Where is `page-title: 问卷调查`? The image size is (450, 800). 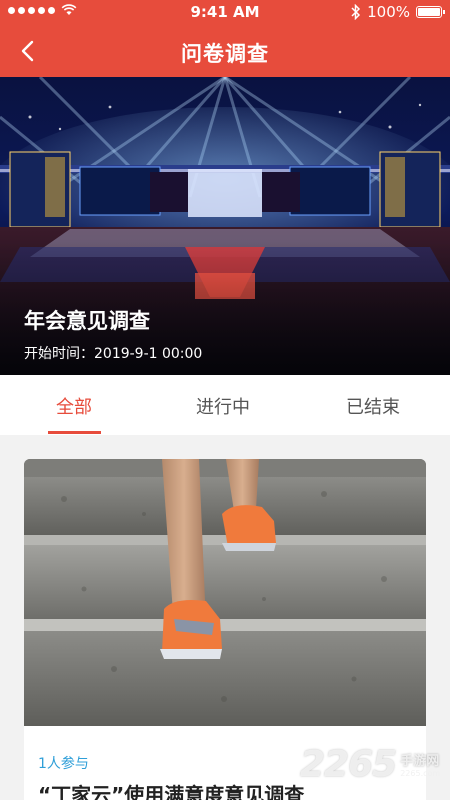 page-title: 问卷调查 is located at coordinates (225, 54).